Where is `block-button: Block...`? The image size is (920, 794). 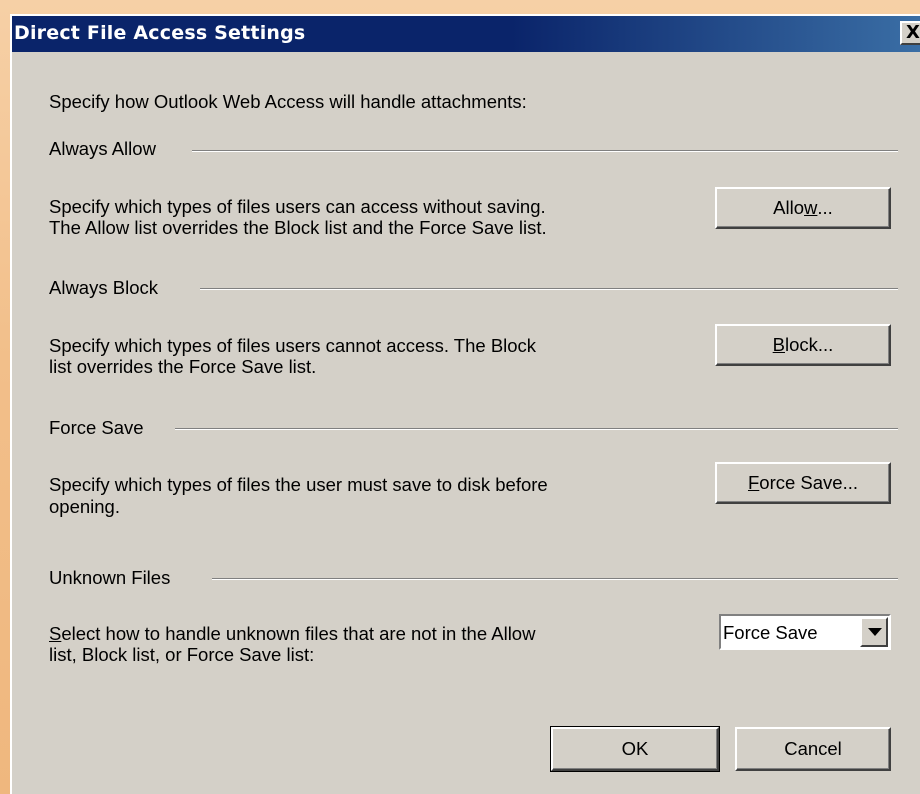 block-button: Block... is located at coordinates (803, 345).